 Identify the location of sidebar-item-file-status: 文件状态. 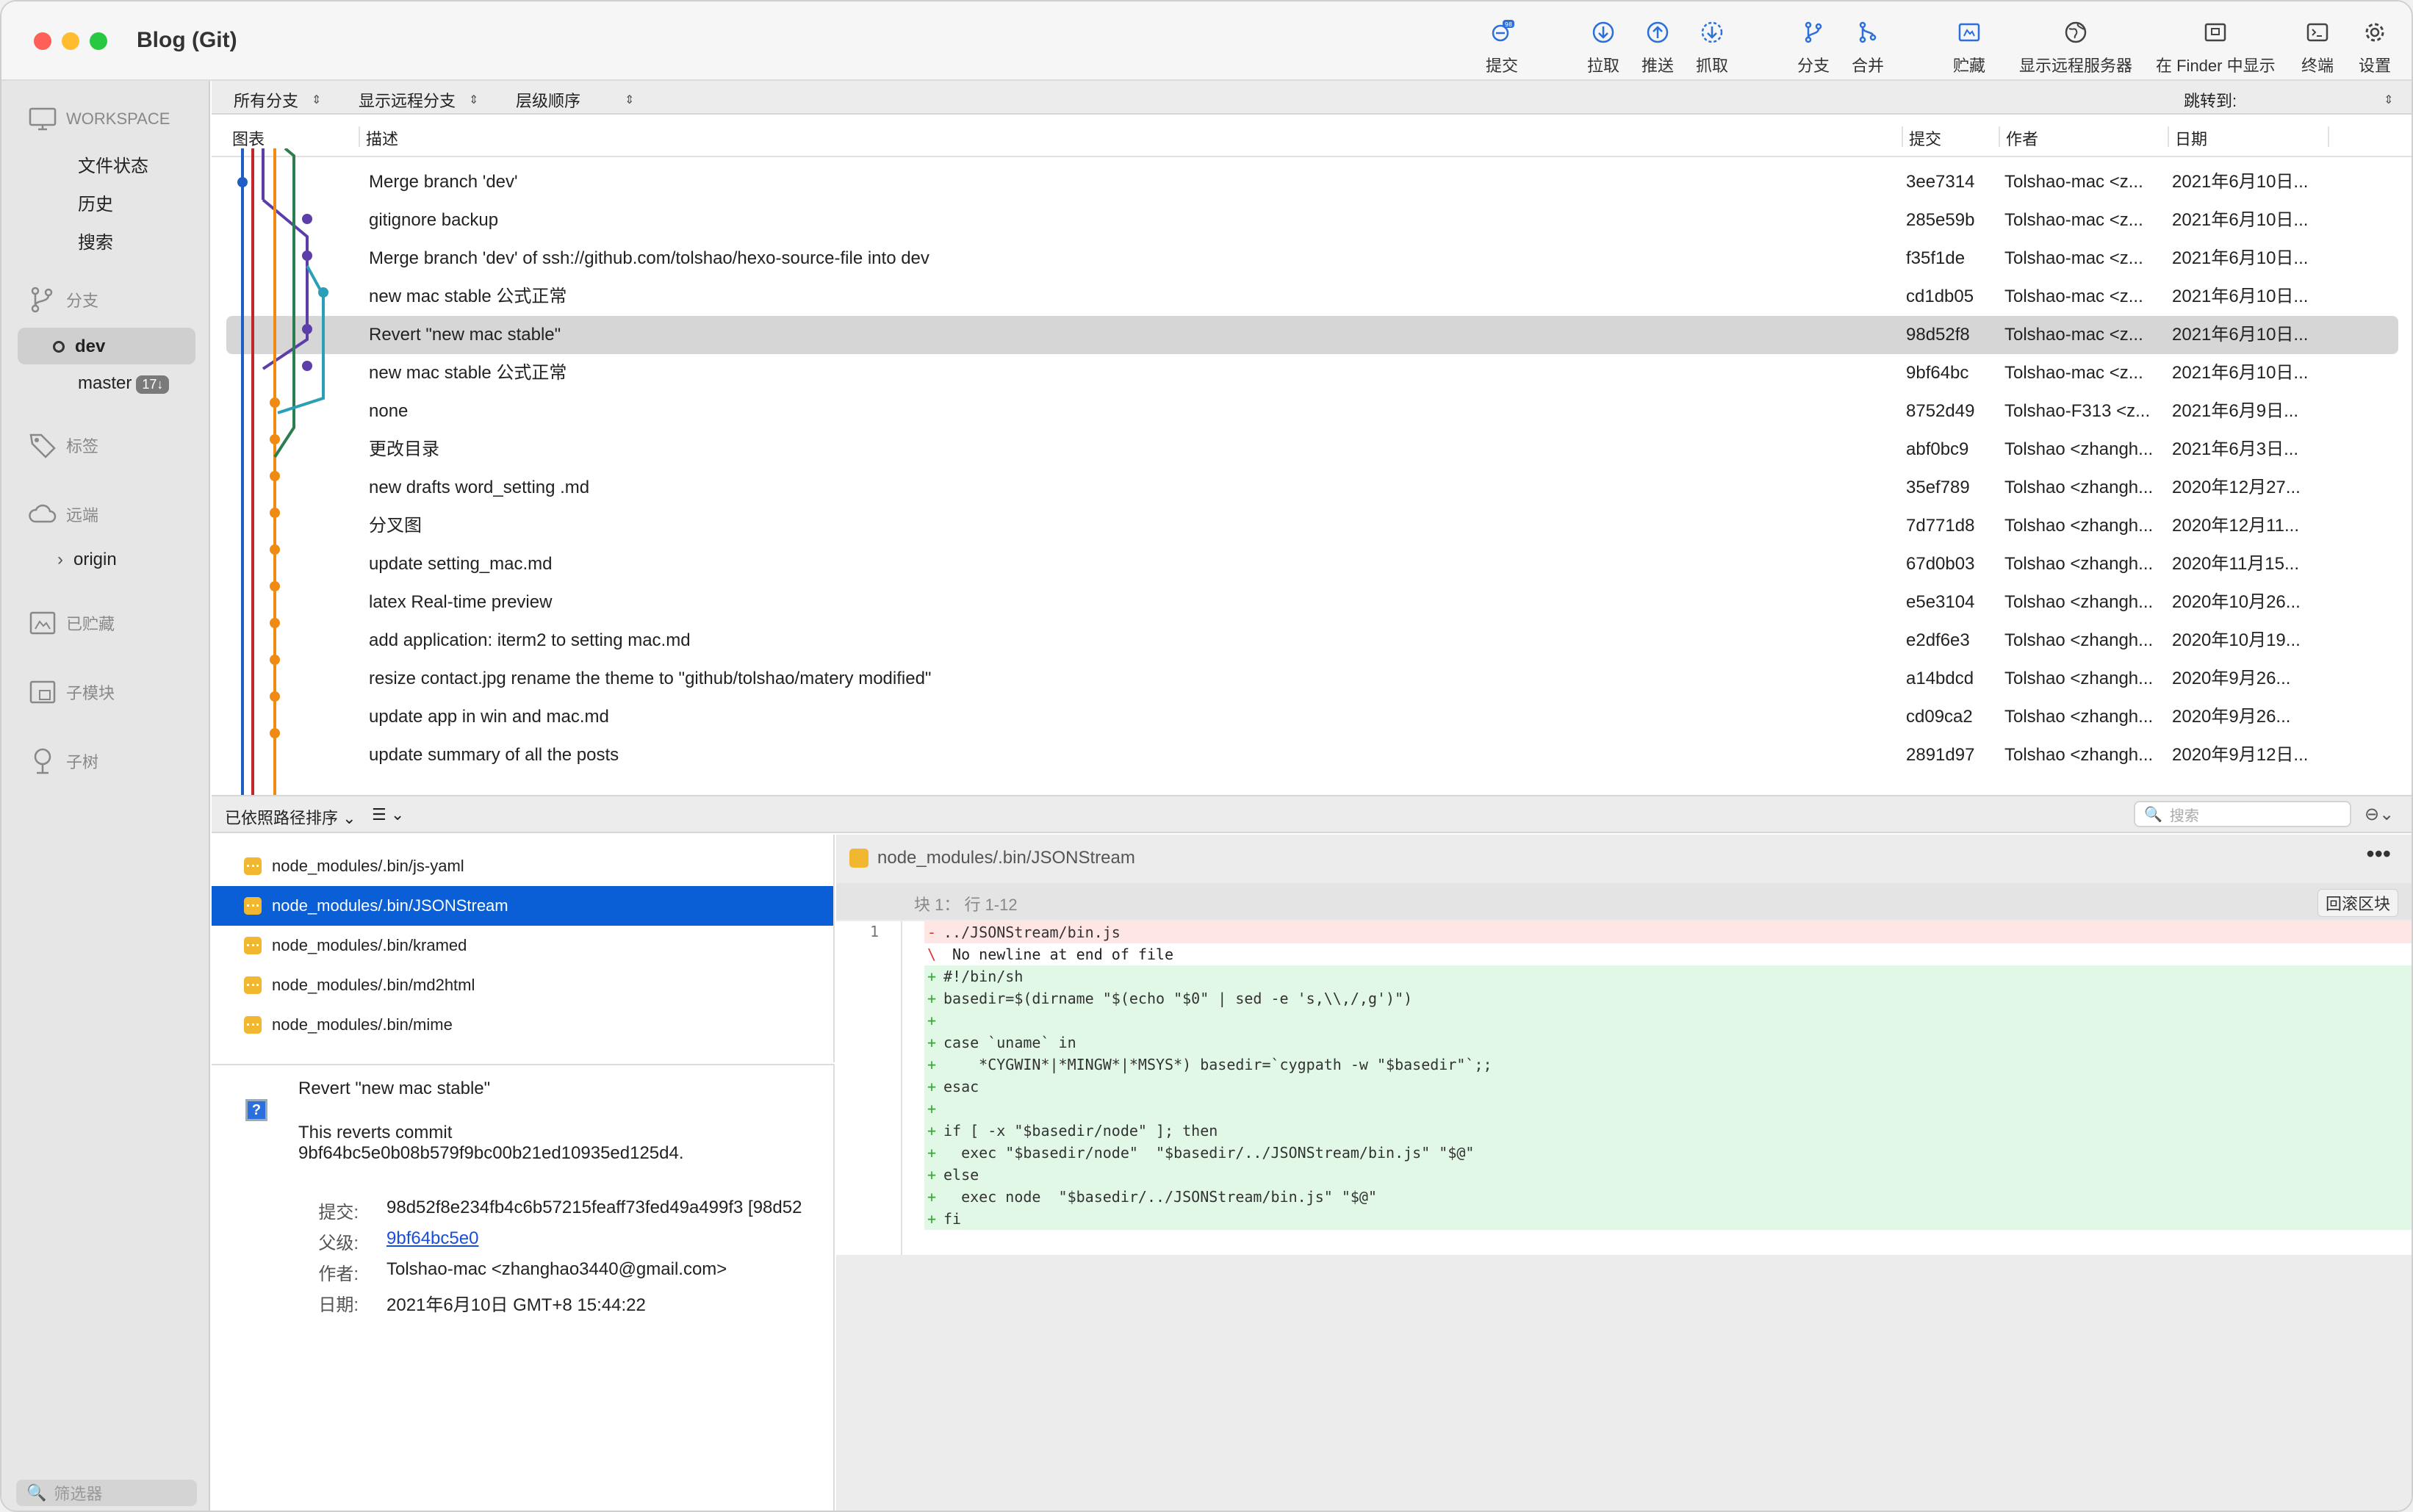
(113, 164).